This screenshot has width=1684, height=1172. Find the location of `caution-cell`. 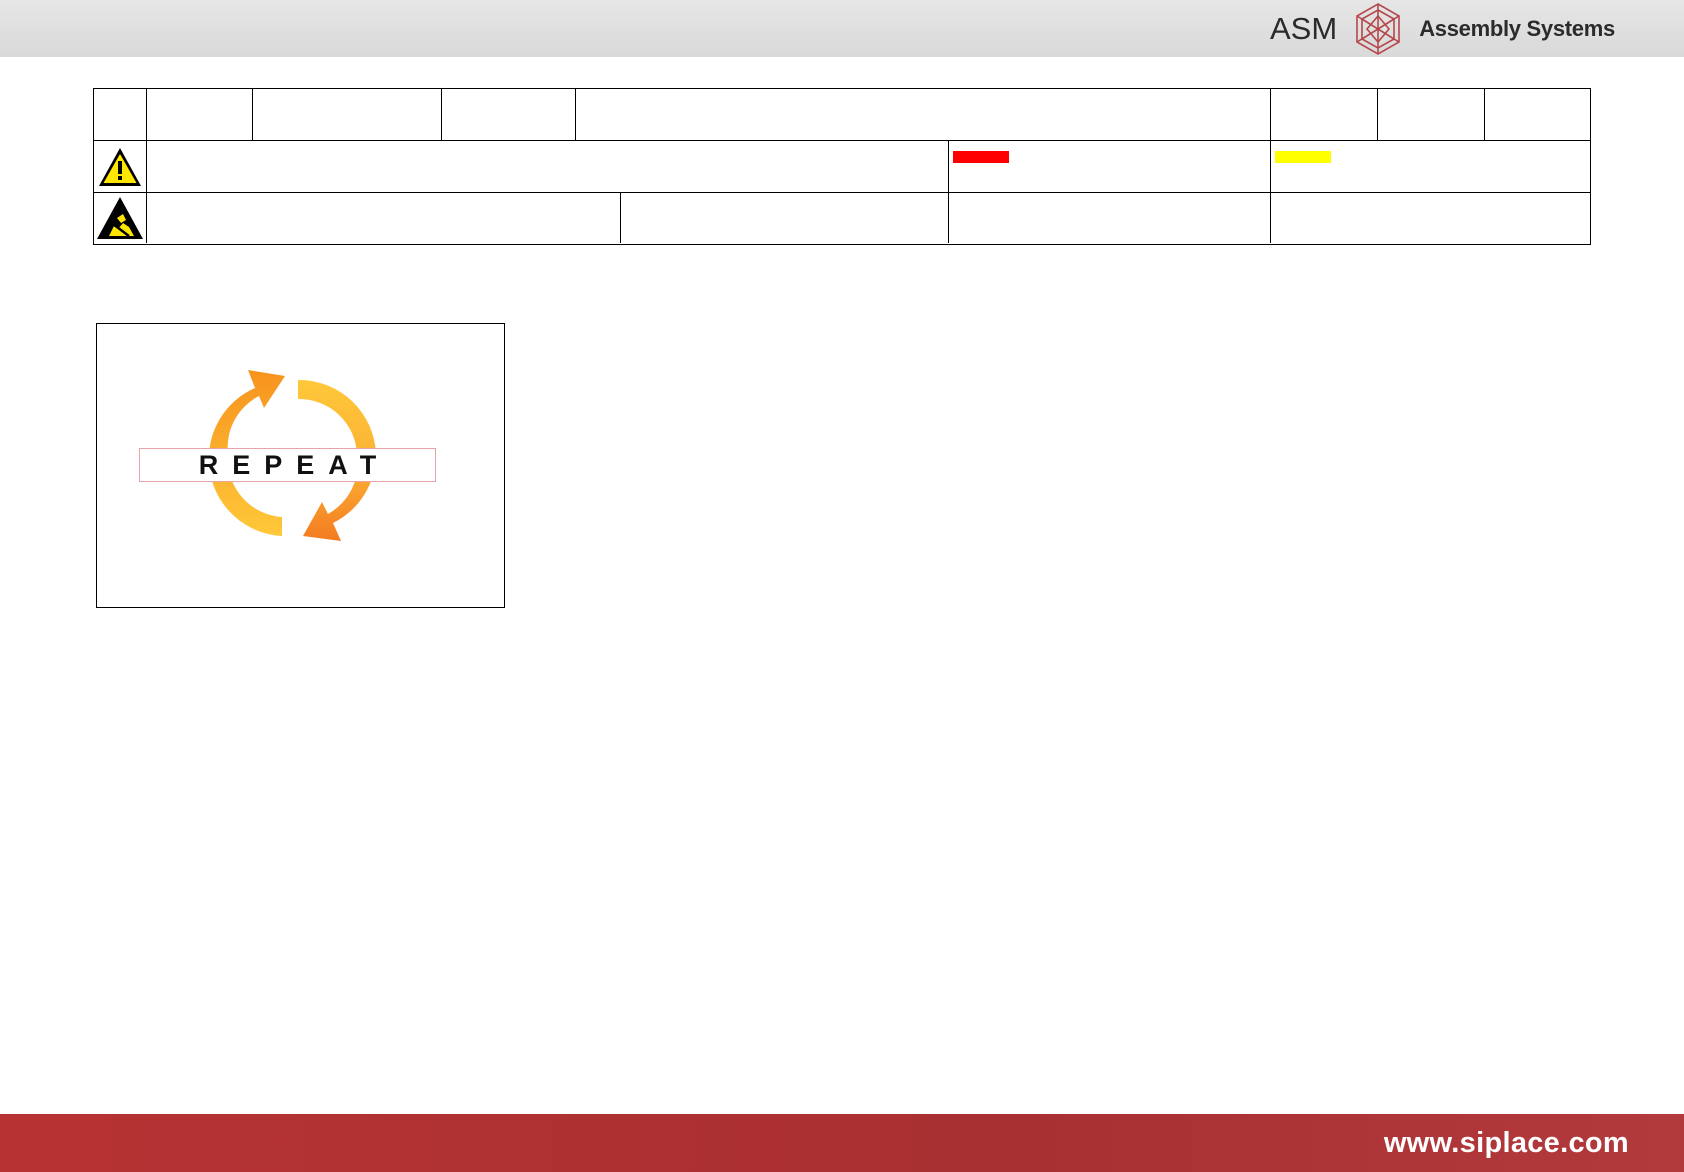

caution-cell is located at coordinates (1429, 166).